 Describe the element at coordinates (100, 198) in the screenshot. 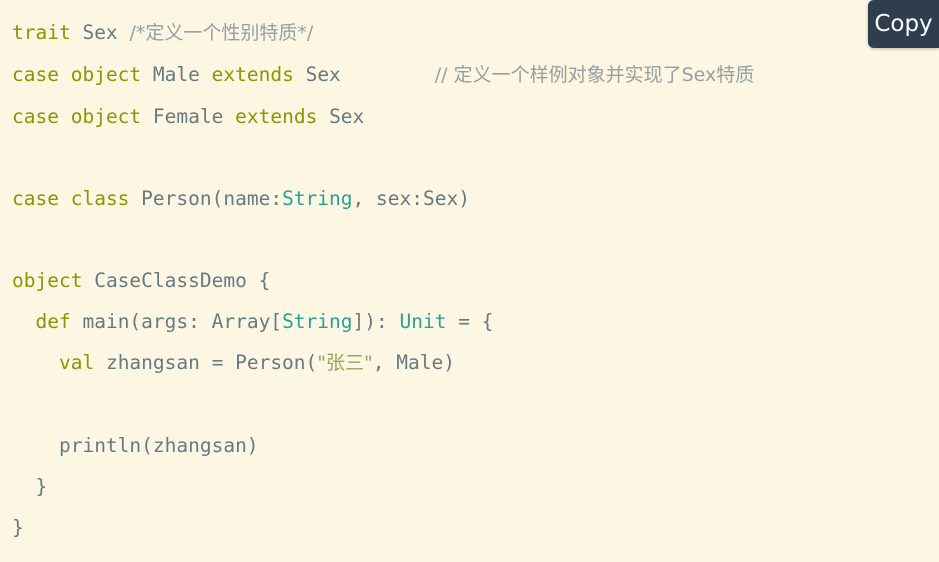

I see `keyword-class: class` at that location.